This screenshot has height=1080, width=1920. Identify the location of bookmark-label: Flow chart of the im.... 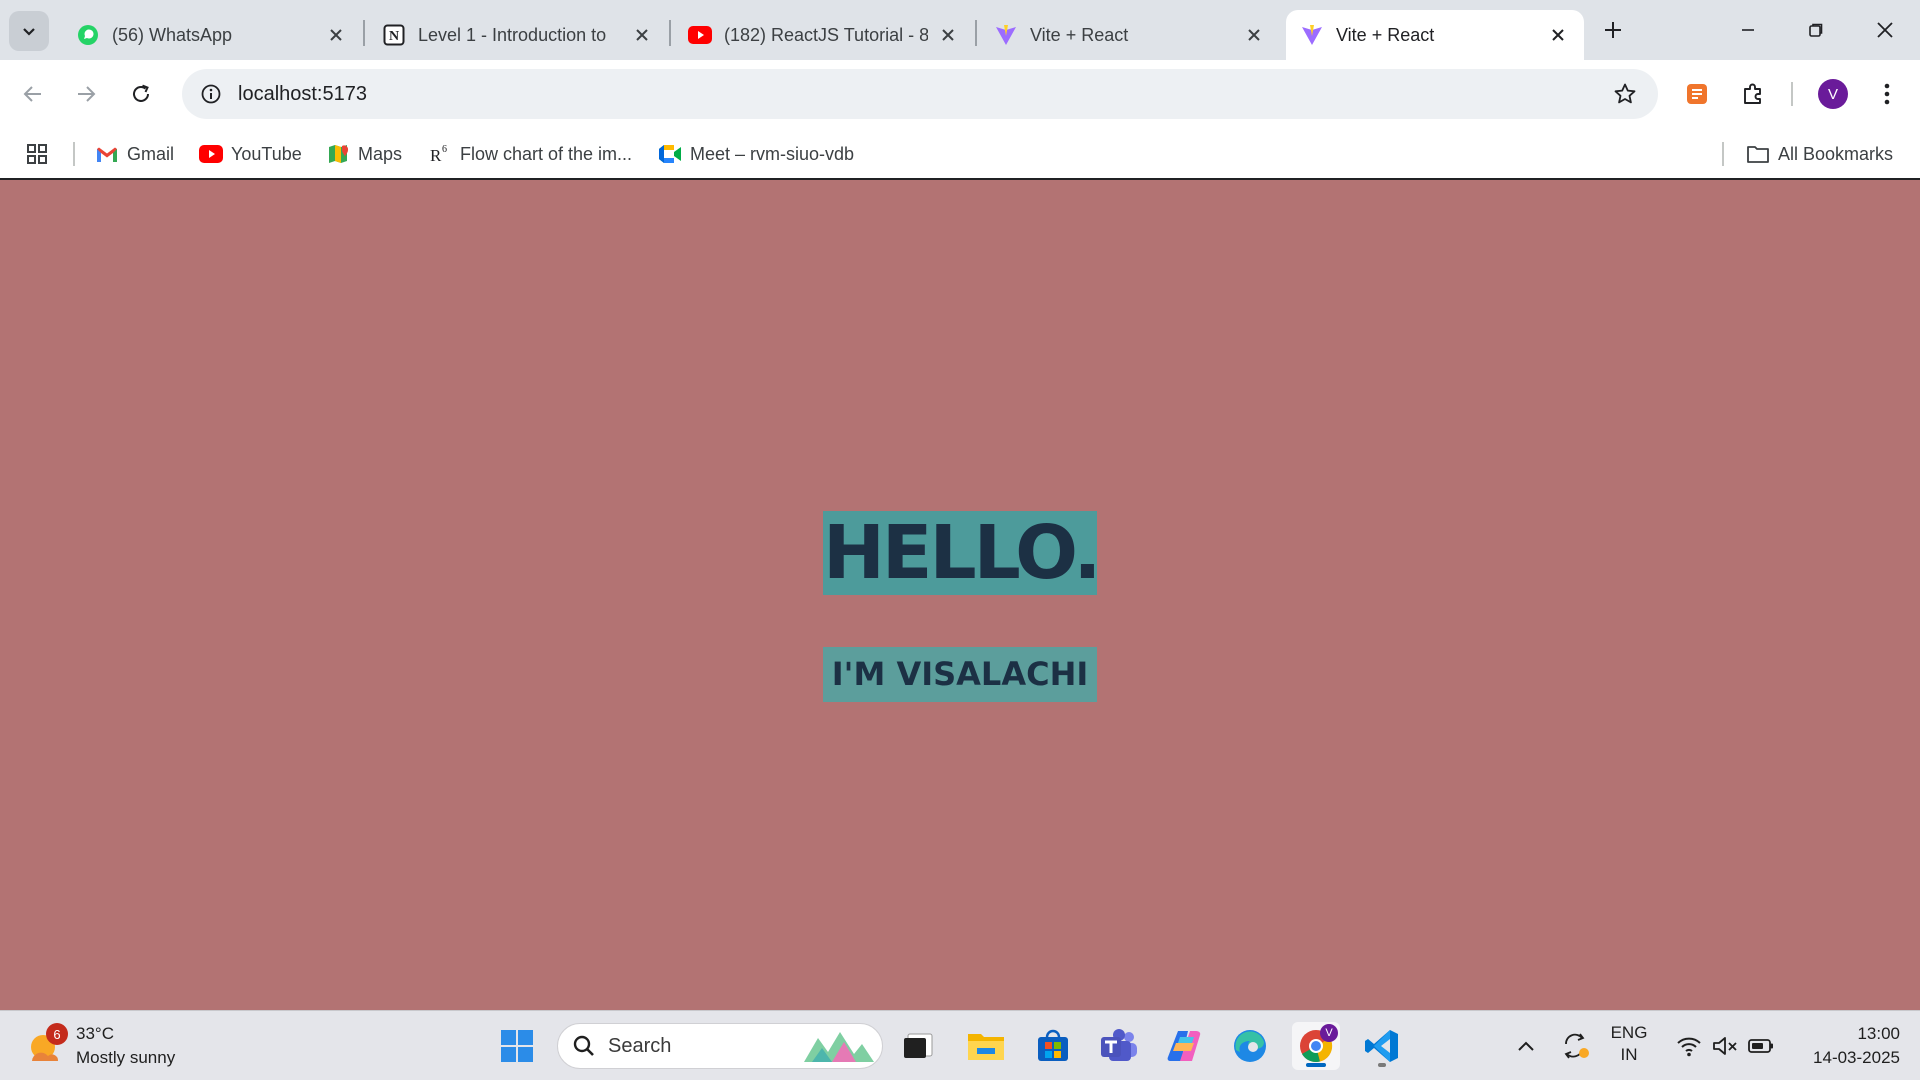
(546, 153).